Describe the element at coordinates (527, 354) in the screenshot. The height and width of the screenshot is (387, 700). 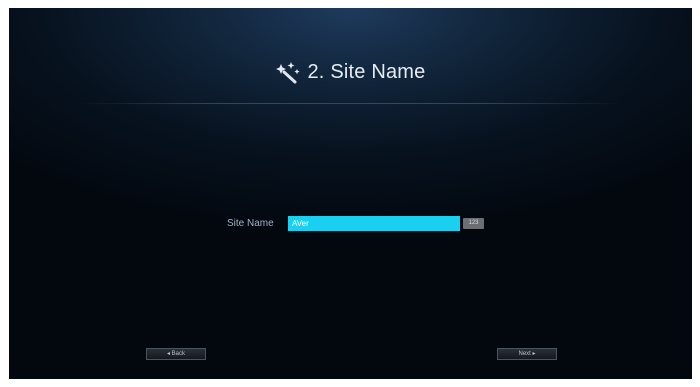
I see `next-button: Next ▸` at that location.